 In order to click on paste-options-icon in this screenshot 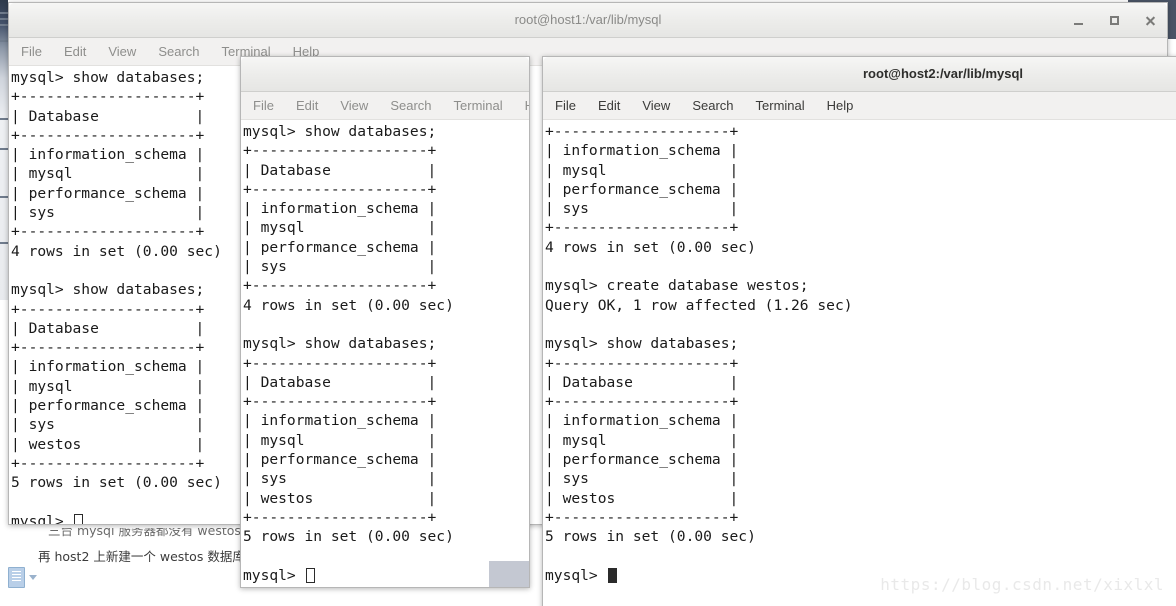, I will do `click(25, 577)`.